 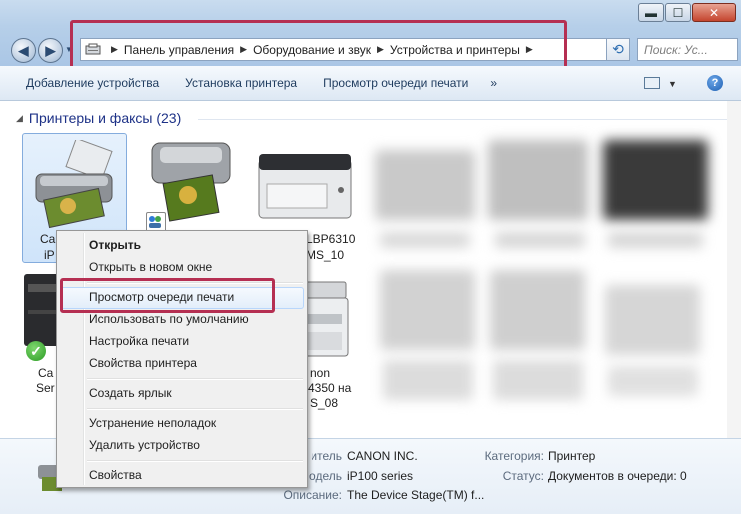 I want to click on printers-section-header: ◢ Принтеры и факсы (23), so click(x=98, y=118).